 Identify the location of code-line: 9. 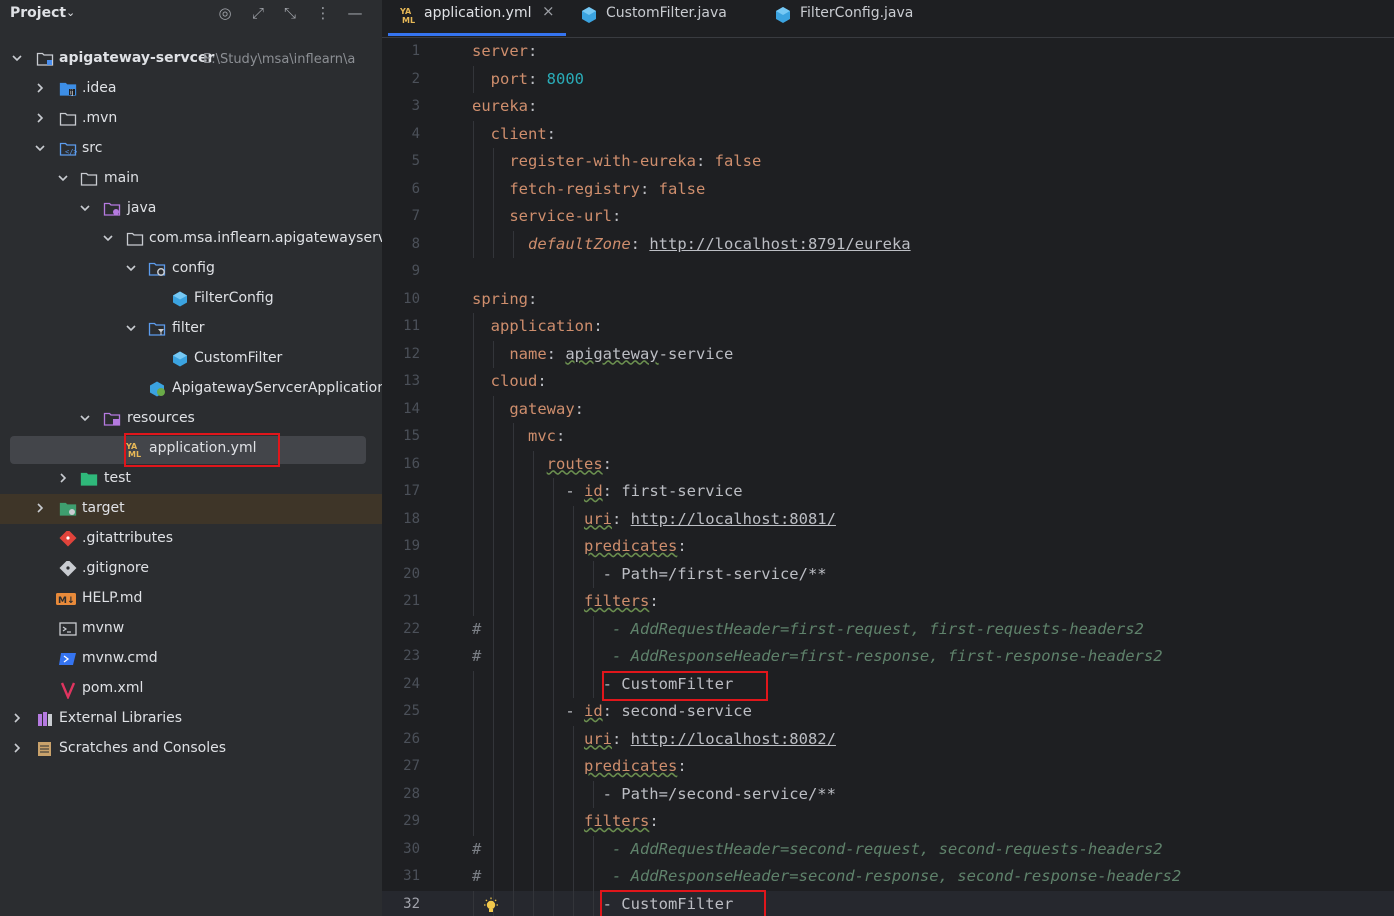
(888, 272).